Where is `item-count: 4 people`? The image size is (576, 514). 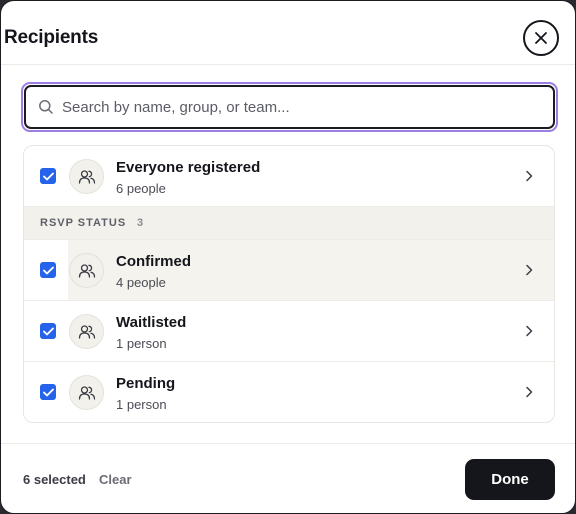 item-count: 4 people is located at coordinates (141, 282).